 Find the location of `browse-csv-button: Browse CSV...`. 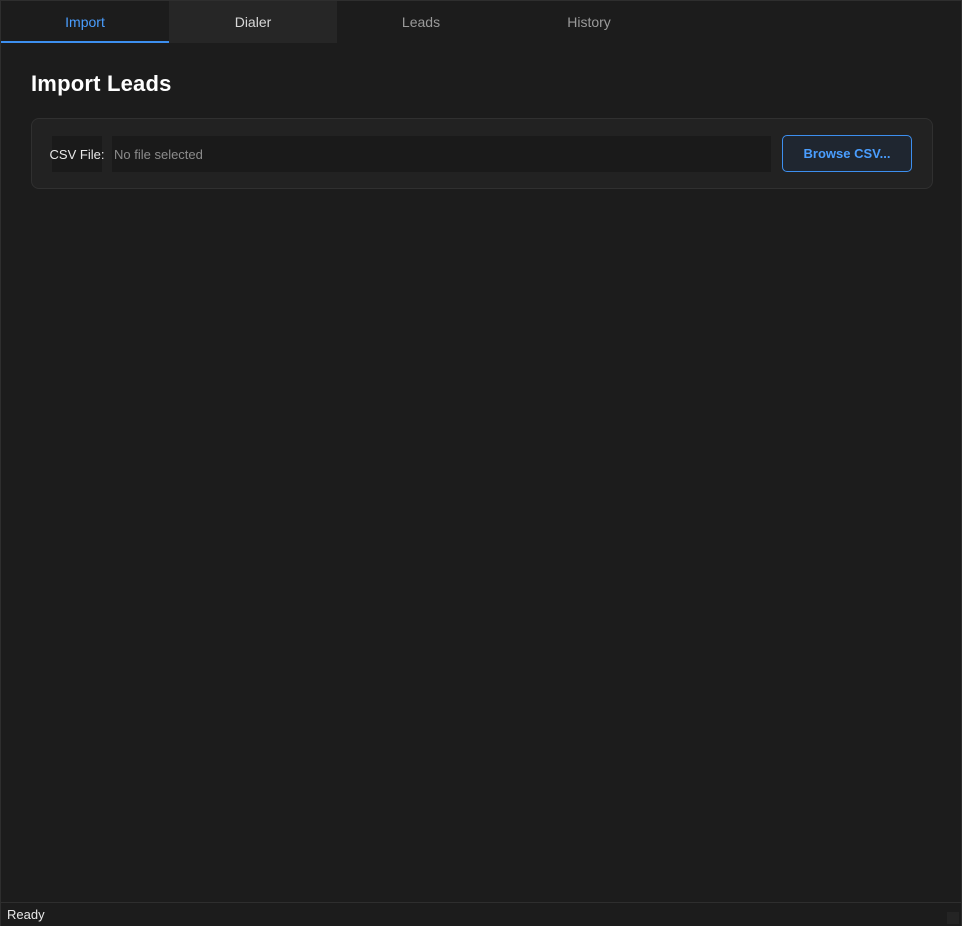

browse-csv-button: Browse CSV... is located at coordinates (847, 153).